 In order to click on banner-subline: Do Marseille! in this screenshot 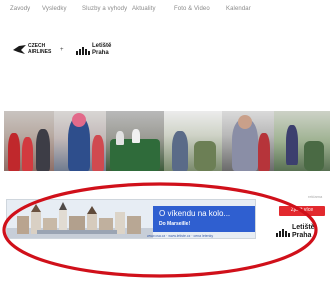, I will do `click(175, 224)`.